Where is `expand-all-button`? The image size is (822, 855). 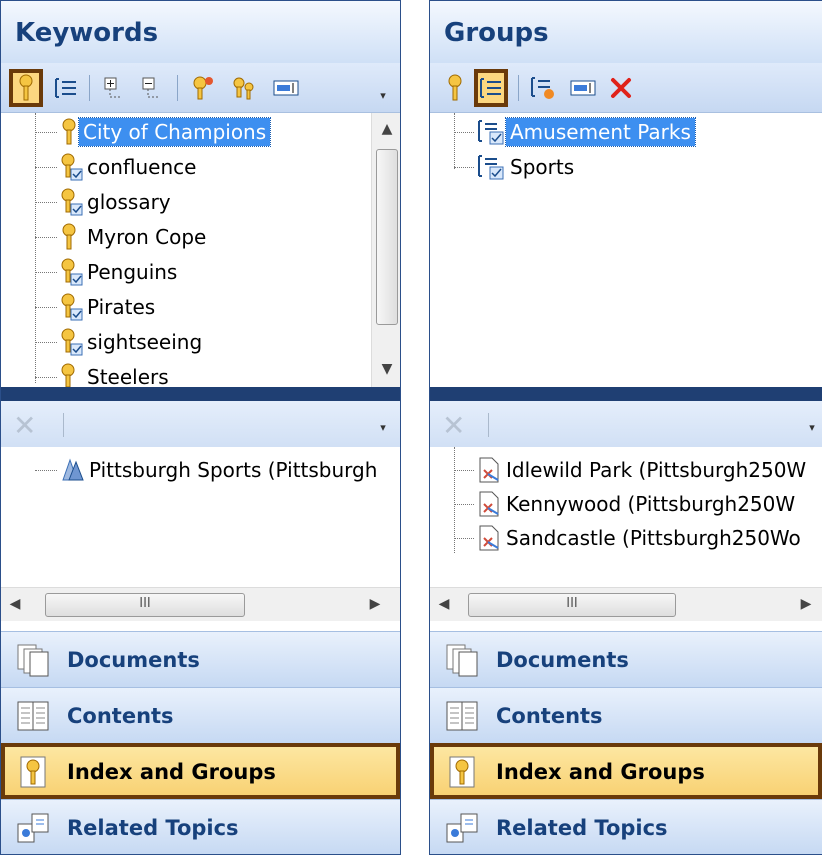 expand-all-button is located at coordinates (114, 88).